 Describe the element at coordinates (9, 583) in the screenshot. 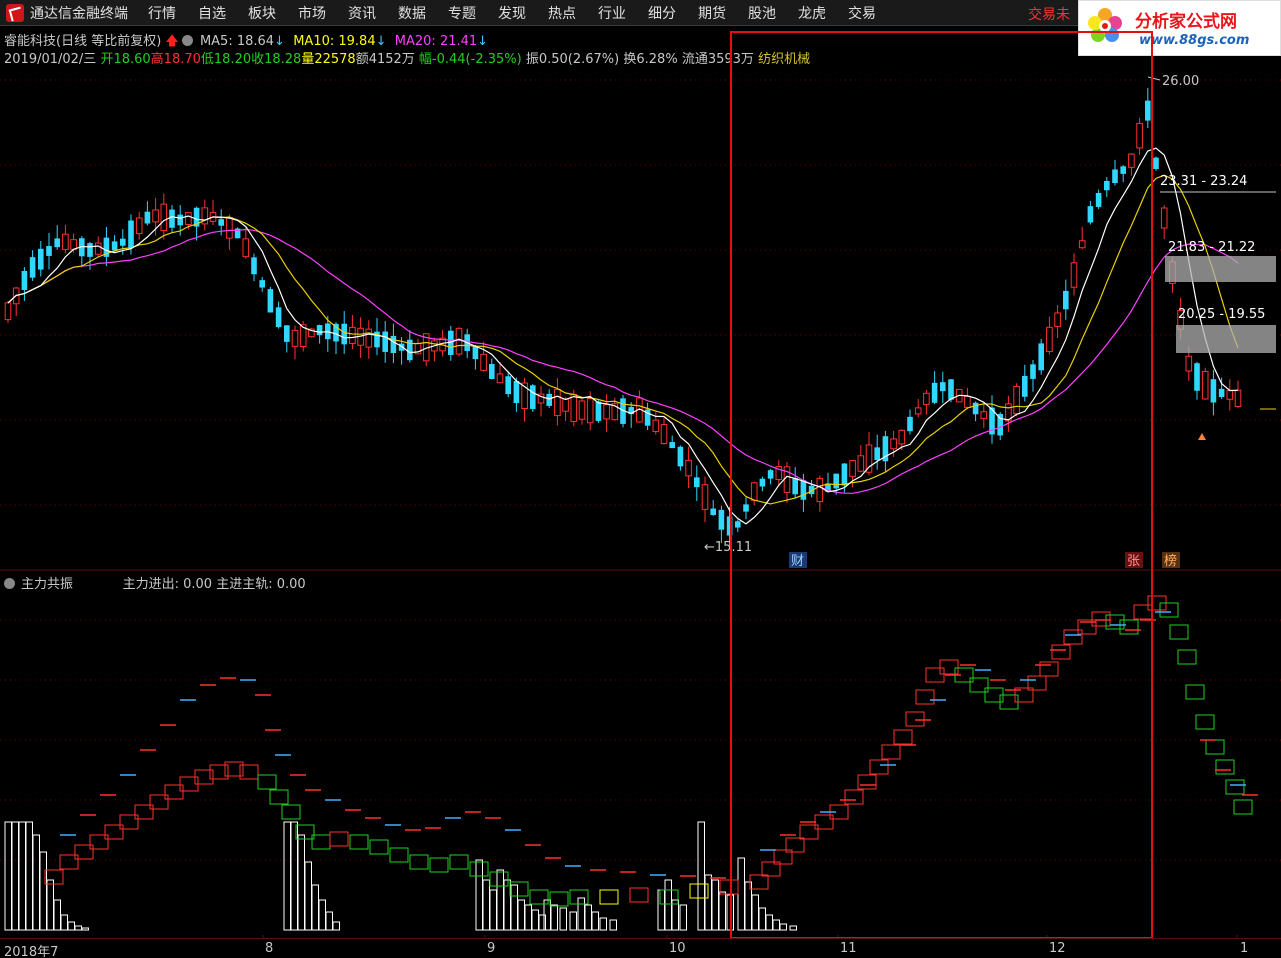

I see `indicator-menu-circle-icon` at that location.